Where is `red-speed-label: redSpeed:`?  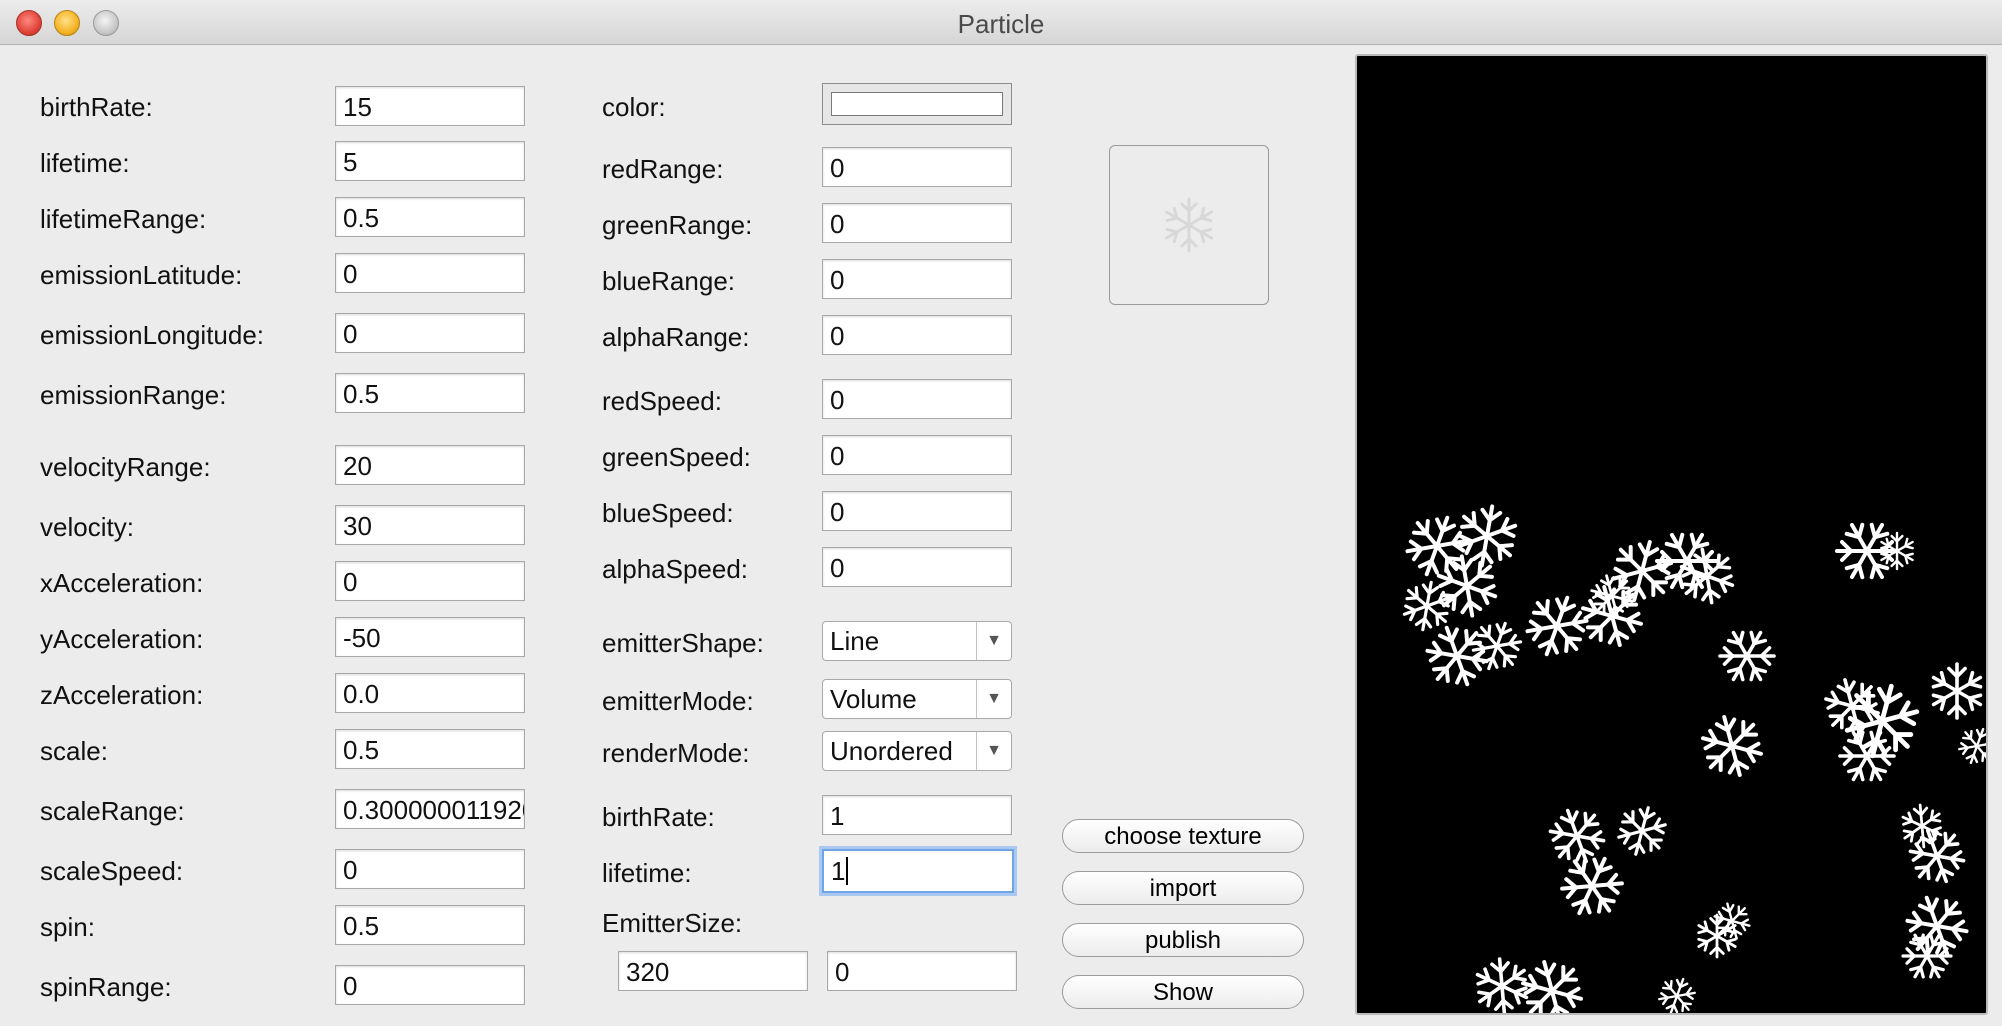 red-speed-label: redSpeed: is located at coordinates (662, 401).